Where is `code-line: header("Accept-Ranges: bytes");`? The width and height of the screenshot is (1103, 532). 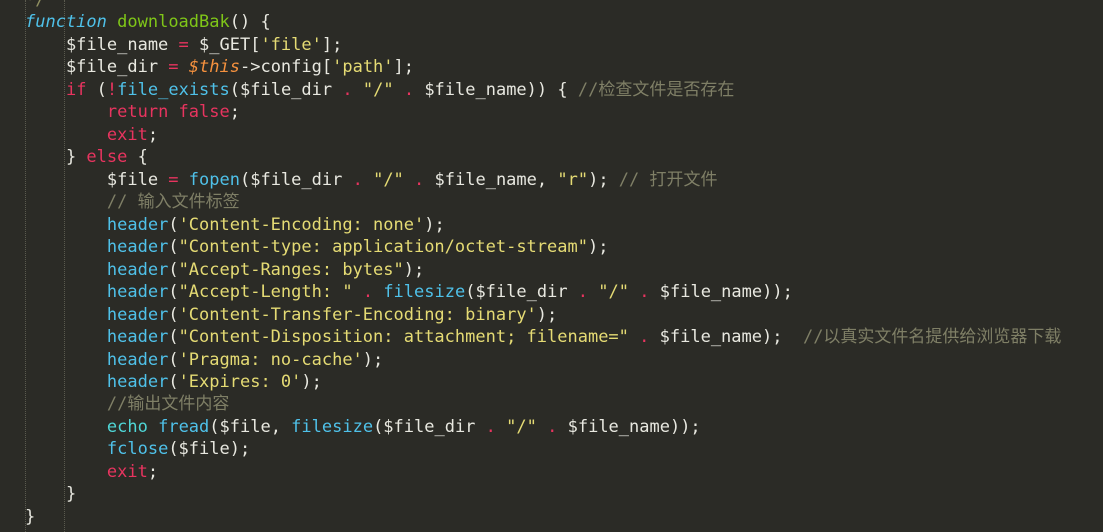
code-line: header("Accept-Ranges: bytes"); is located at coordinates (551, 270).